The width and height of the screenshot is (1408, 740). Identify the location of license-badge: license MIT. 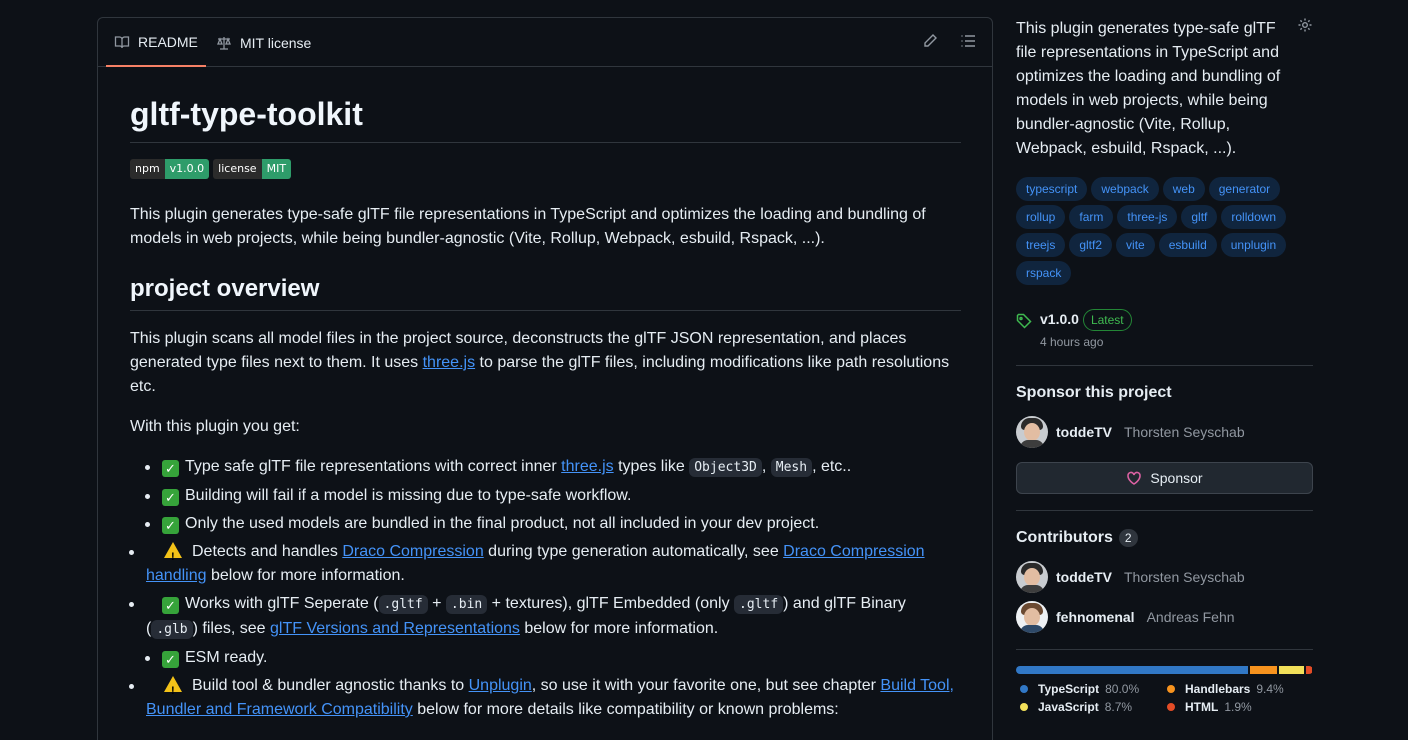
(252, 169).